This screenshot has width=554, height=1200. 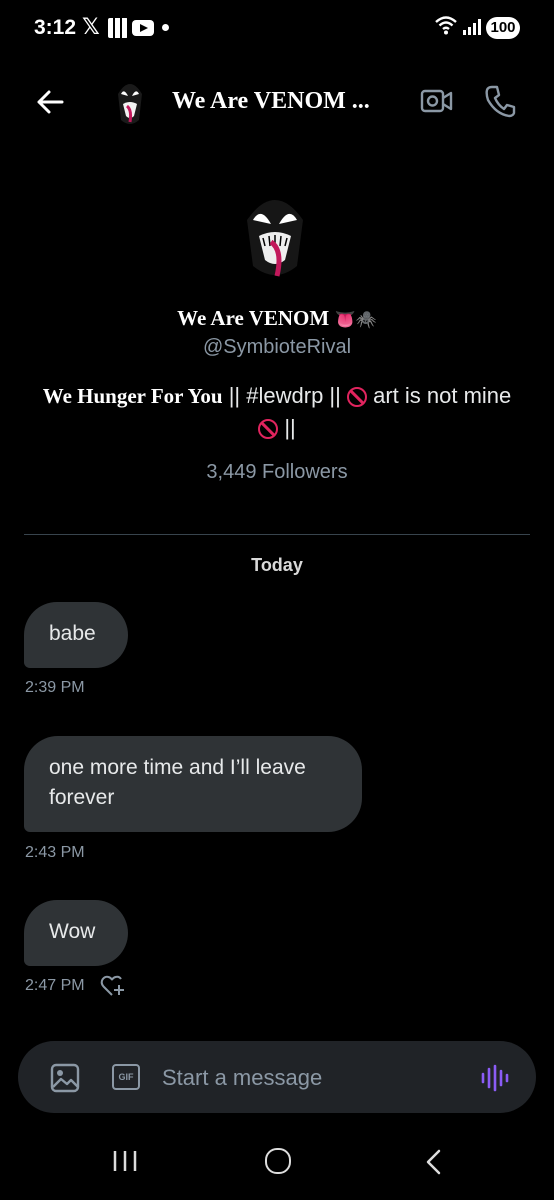 I want to click on status-time: 3:12, so click(x=55, y=27).